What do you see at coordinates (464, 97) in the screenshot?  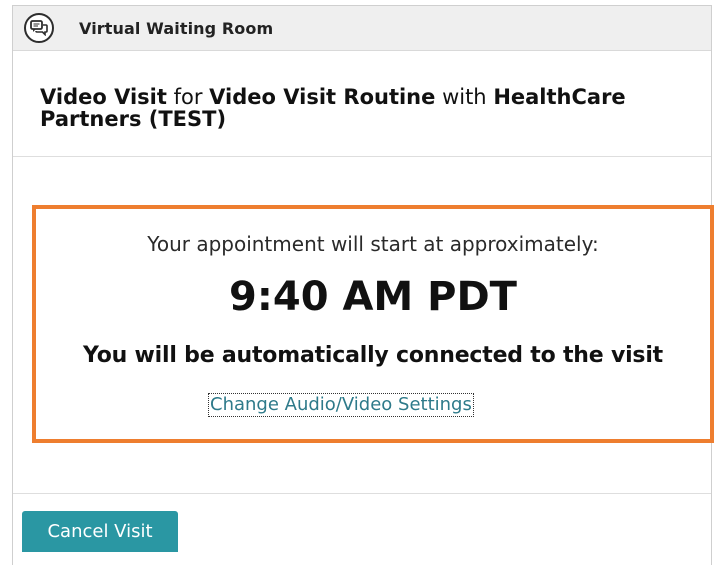 I see `visit-with-word: with` at bounding box center [464, 97].